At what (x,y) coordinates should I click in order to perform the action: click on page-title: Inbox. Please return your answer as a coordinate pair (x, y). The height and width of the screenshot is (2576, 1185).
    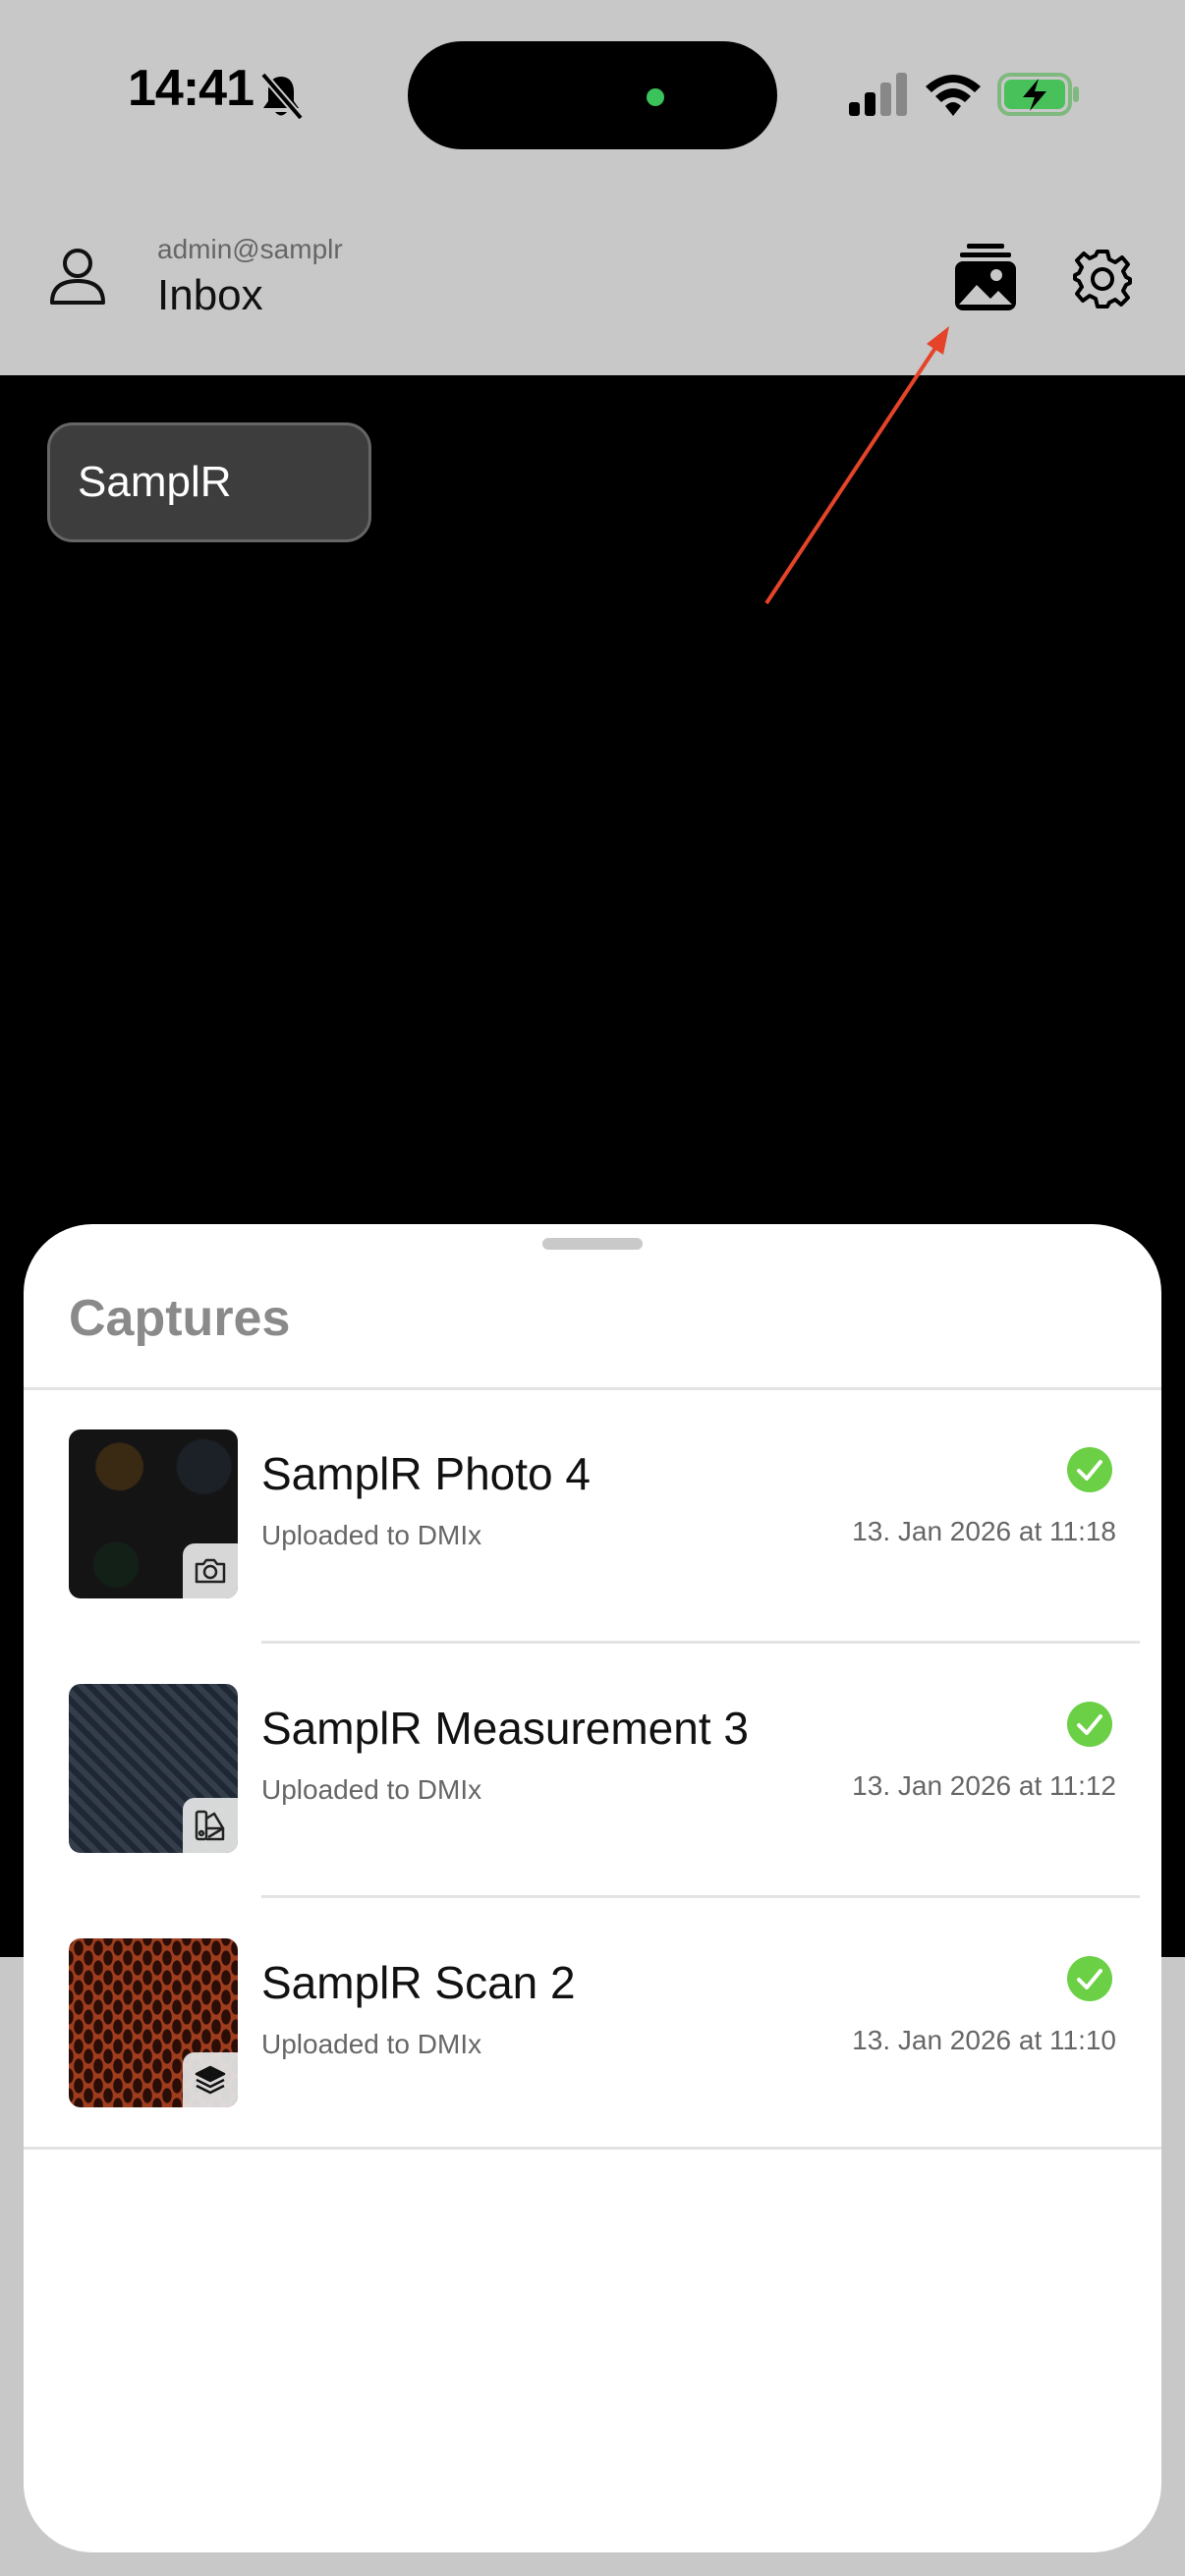
    Looking at the image, I should click on (210, 295).